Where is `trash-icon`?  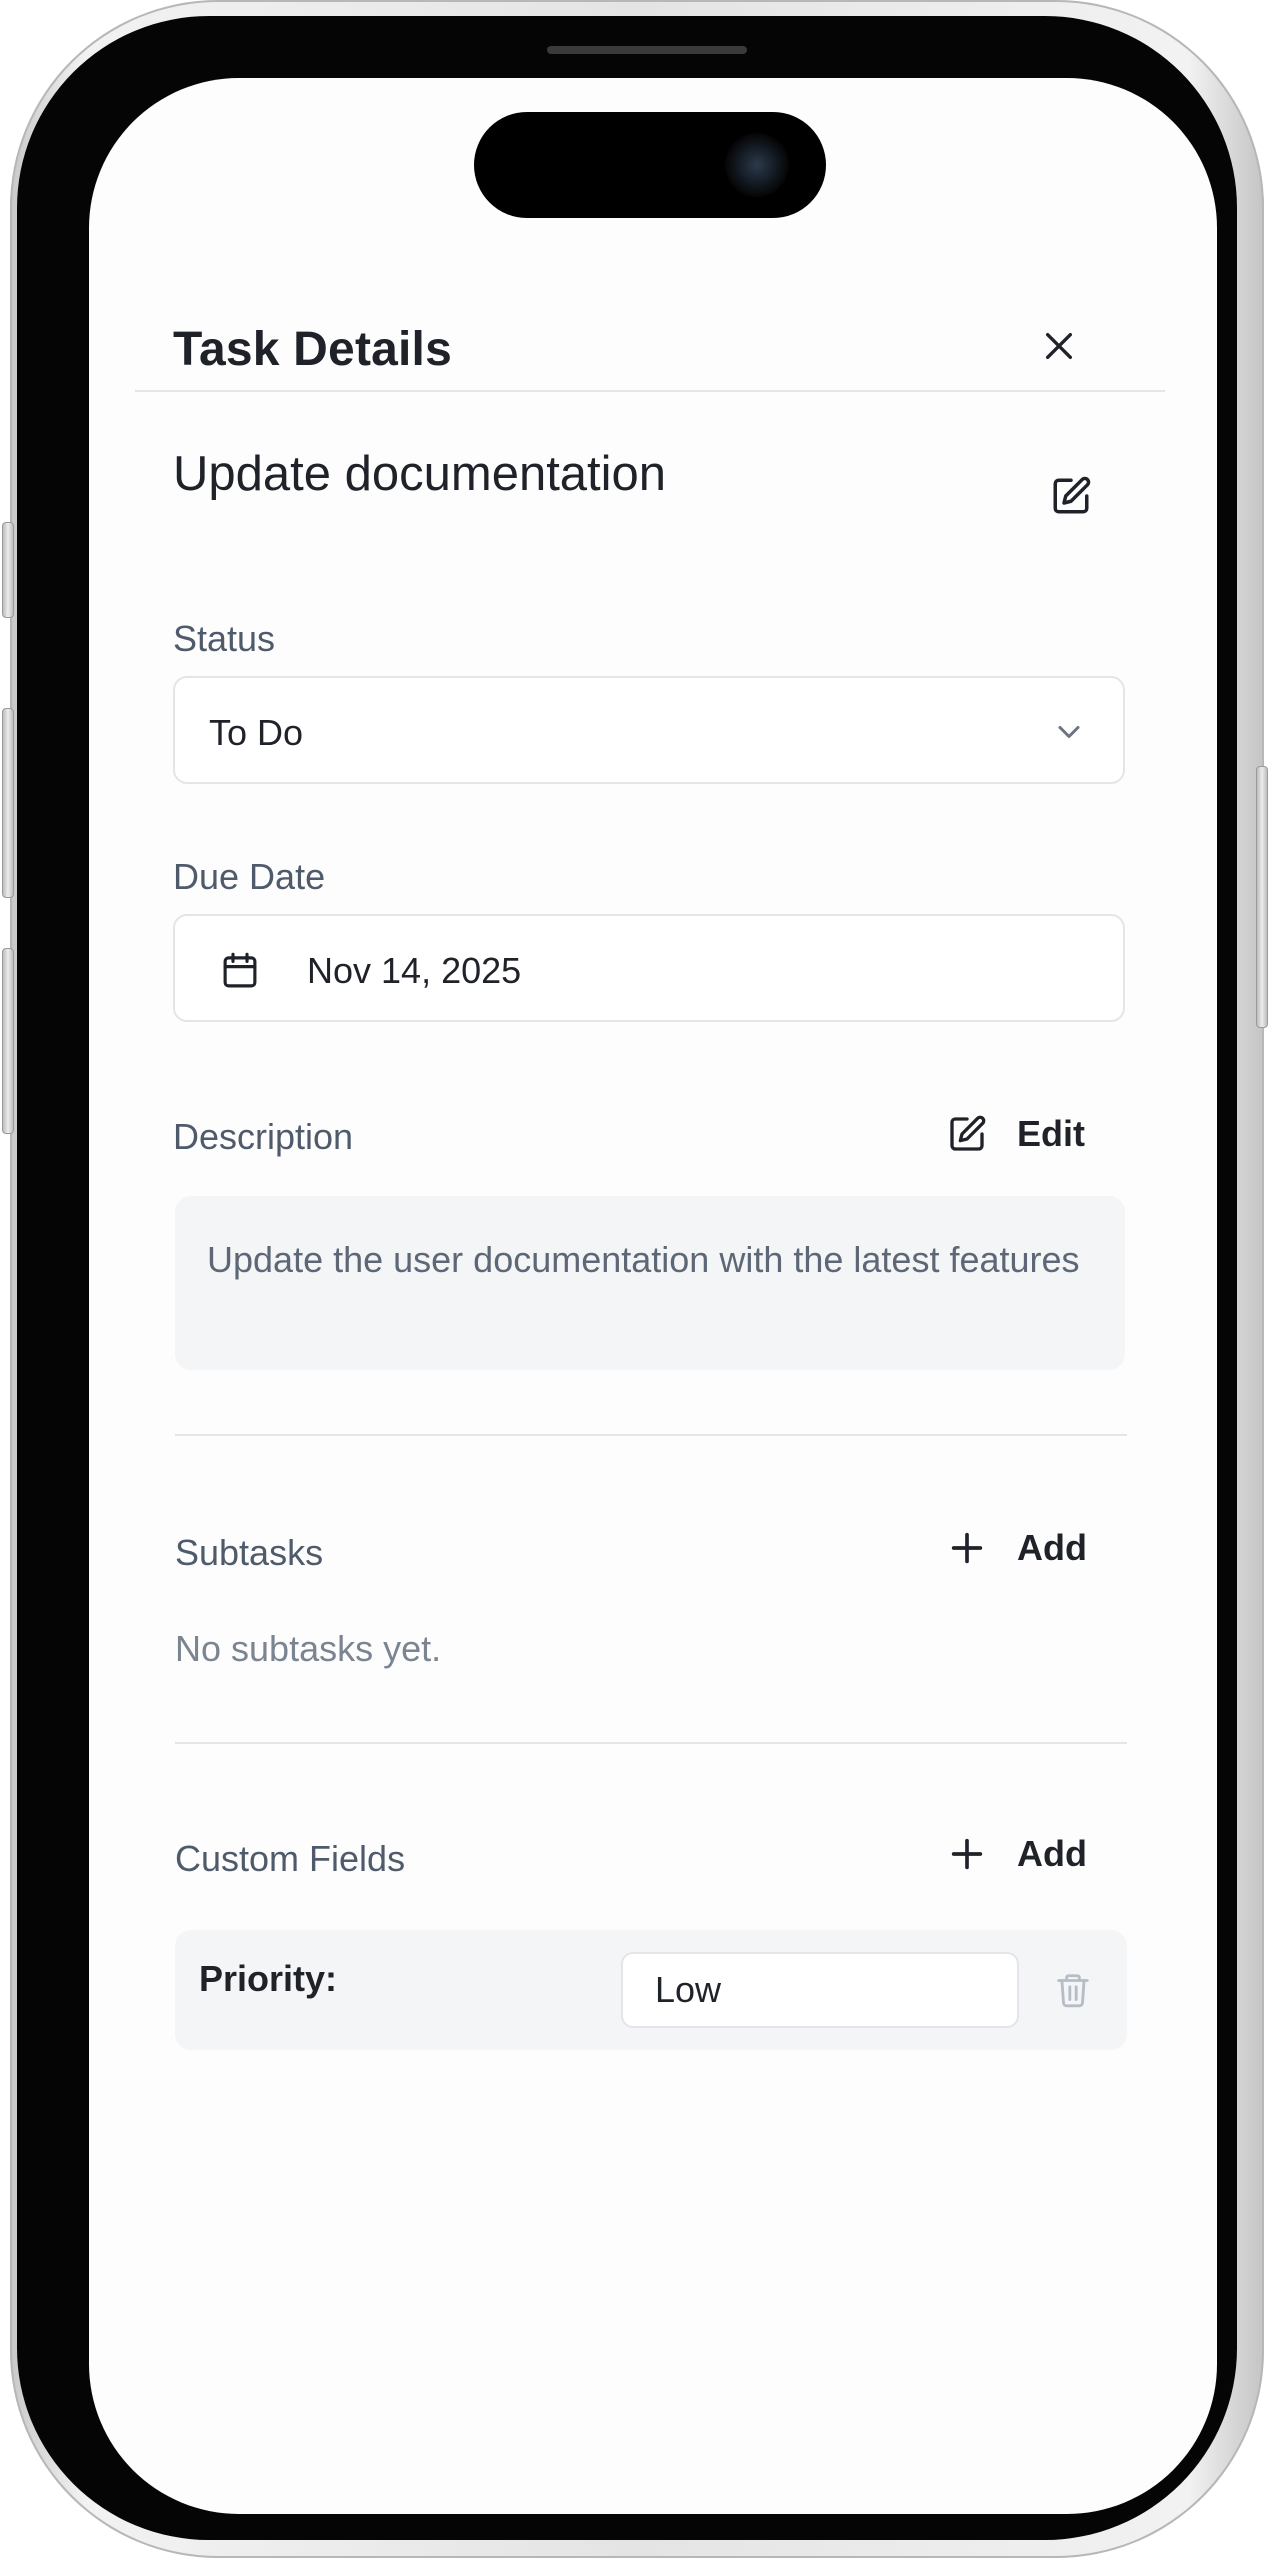 trash-icon is located at coordinates (1073, 1991).